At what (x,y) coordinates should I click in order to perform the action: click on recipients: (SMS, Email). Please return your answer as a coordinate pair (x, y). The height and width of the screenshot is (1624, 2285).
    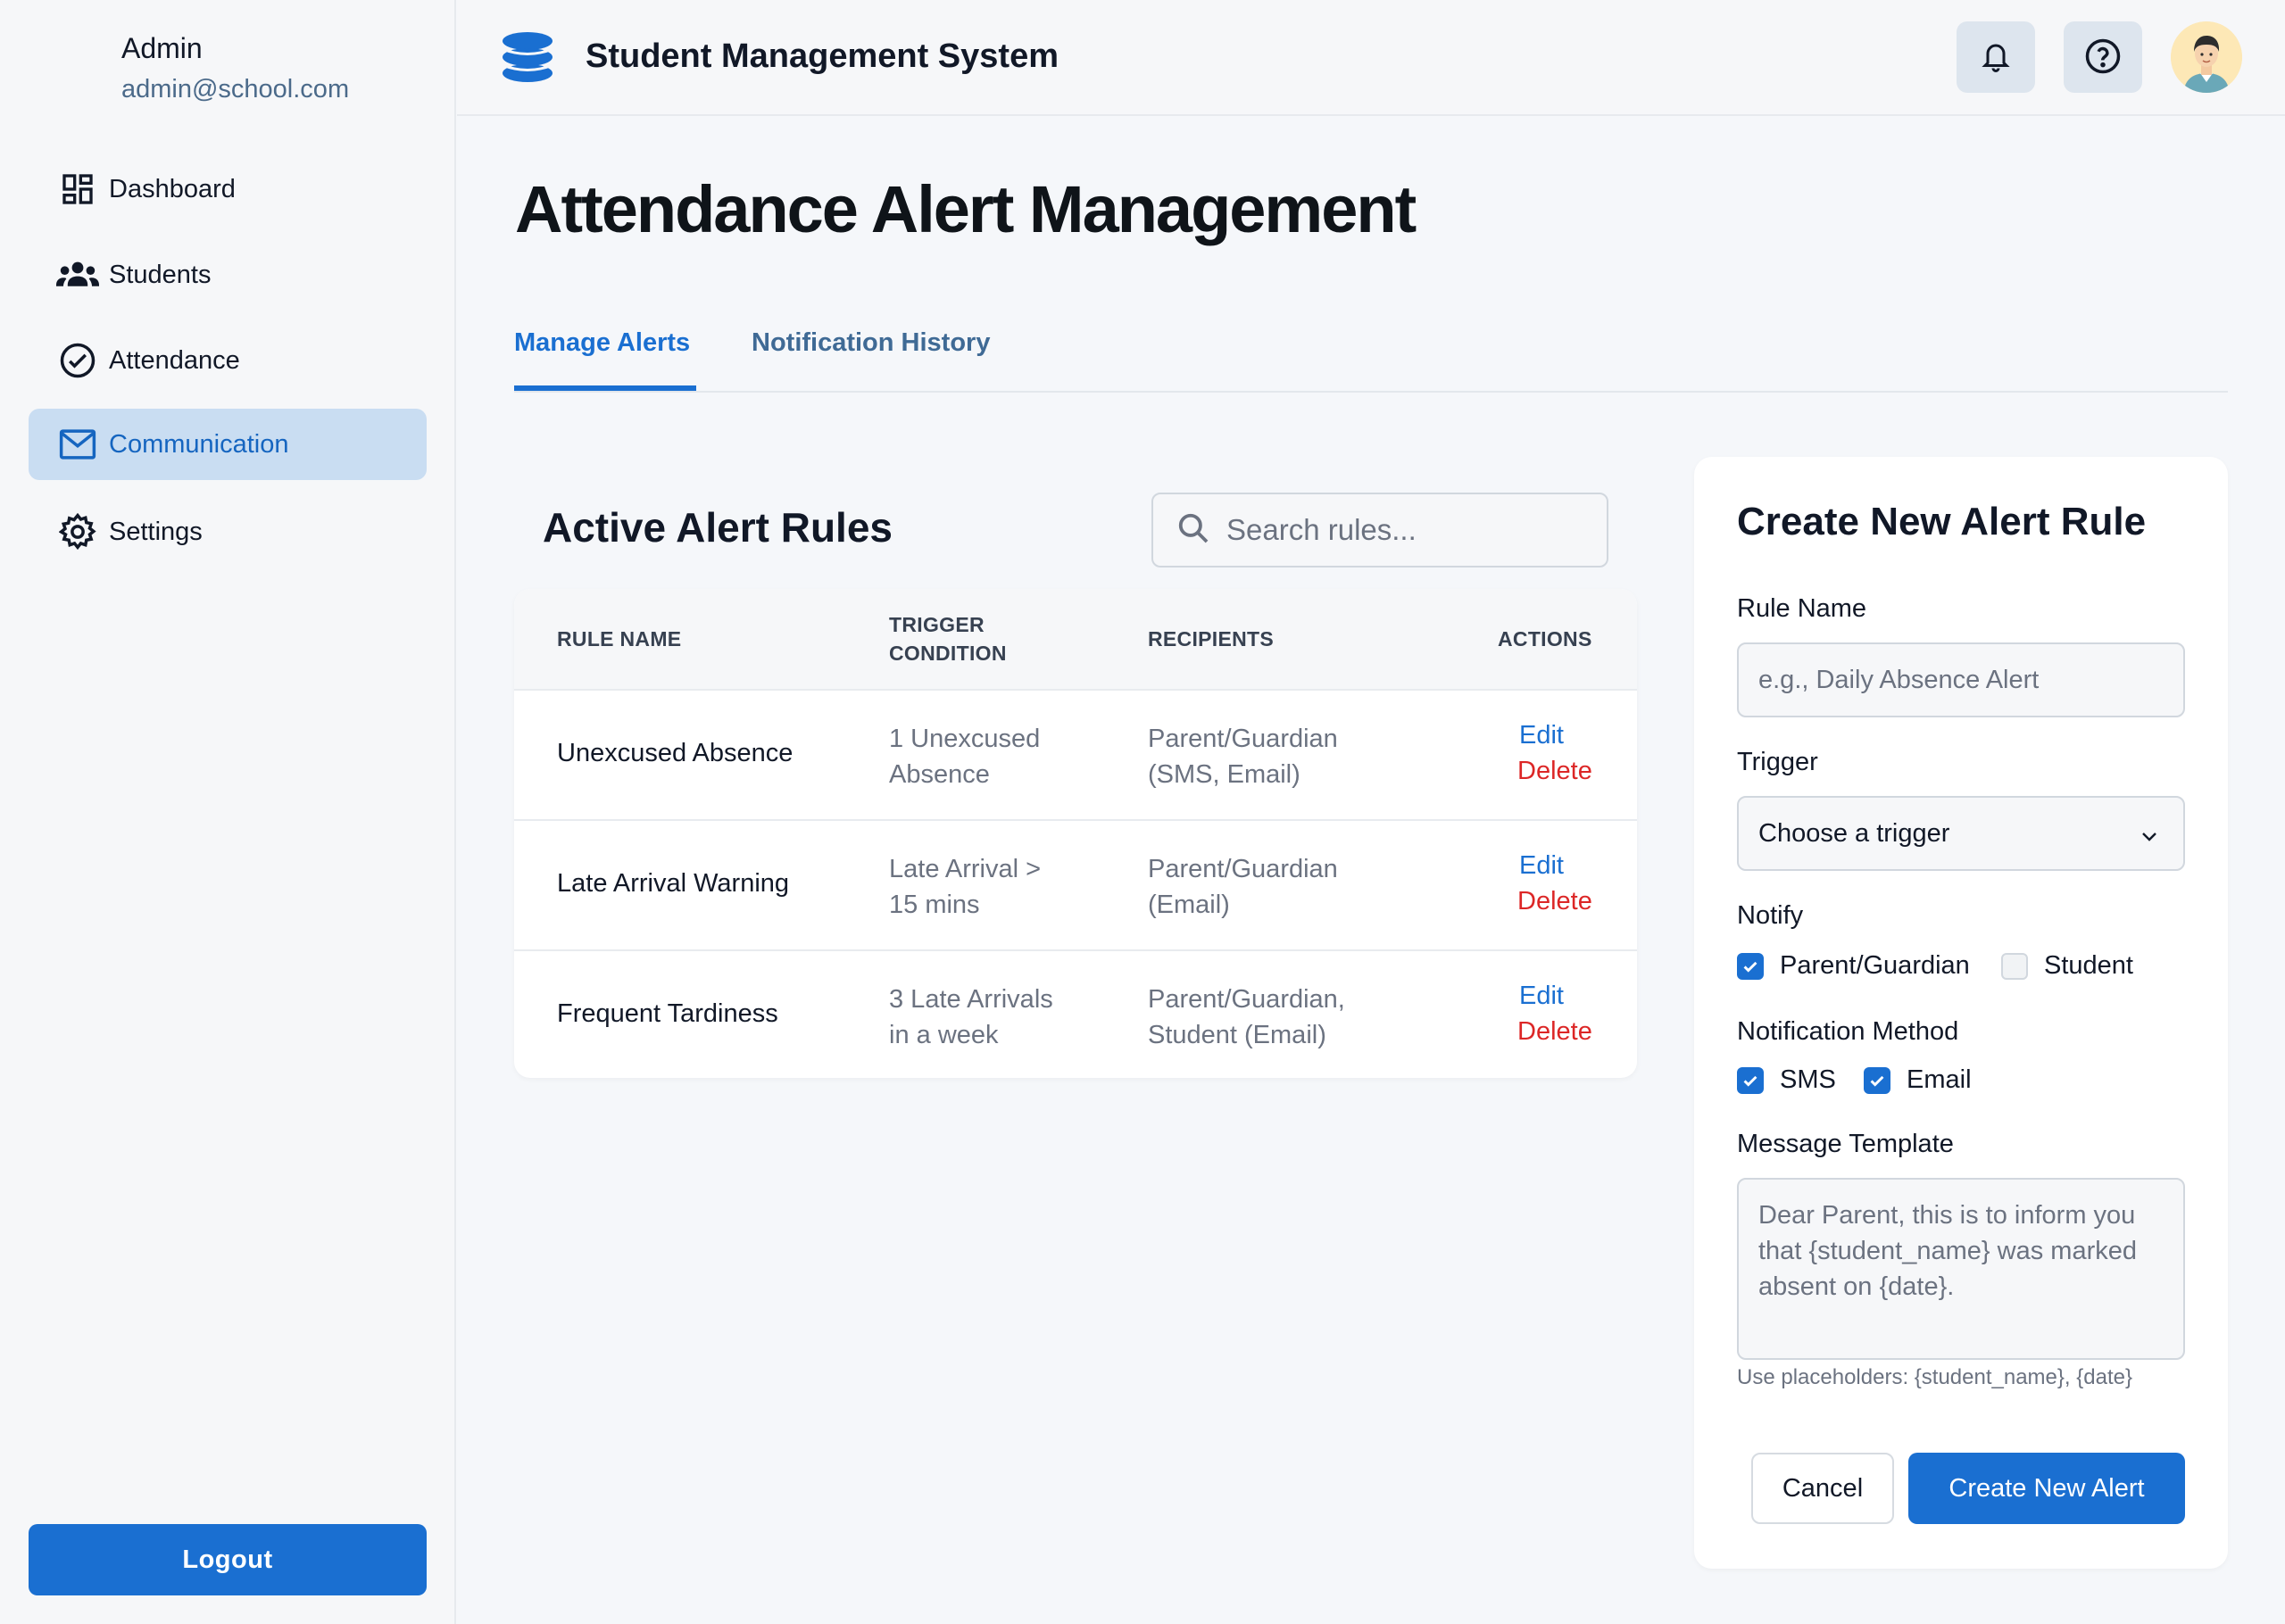
    Looking at the image, I should click on (1224, 774).